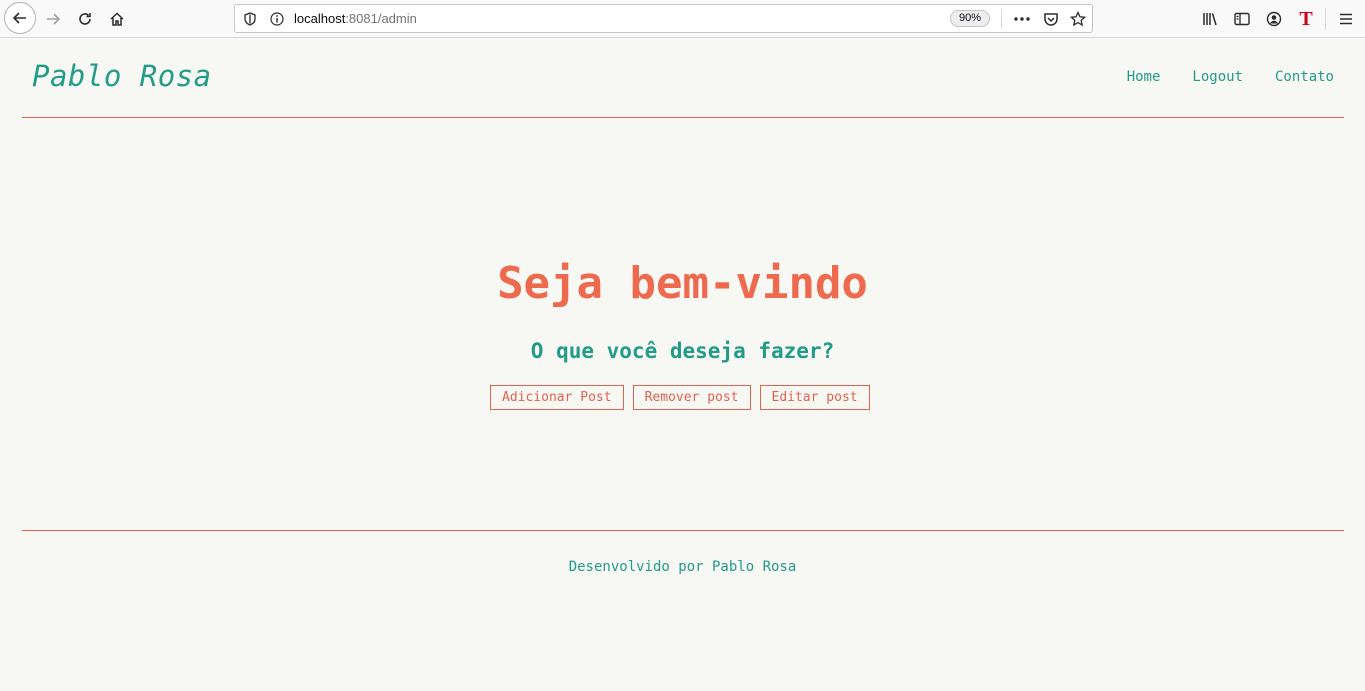 This screenshot has width=1365, height=691. Describe the element at coordinates (682, 283) in the screenshot. I see `page-title: Seja bem-vindo` at that location.